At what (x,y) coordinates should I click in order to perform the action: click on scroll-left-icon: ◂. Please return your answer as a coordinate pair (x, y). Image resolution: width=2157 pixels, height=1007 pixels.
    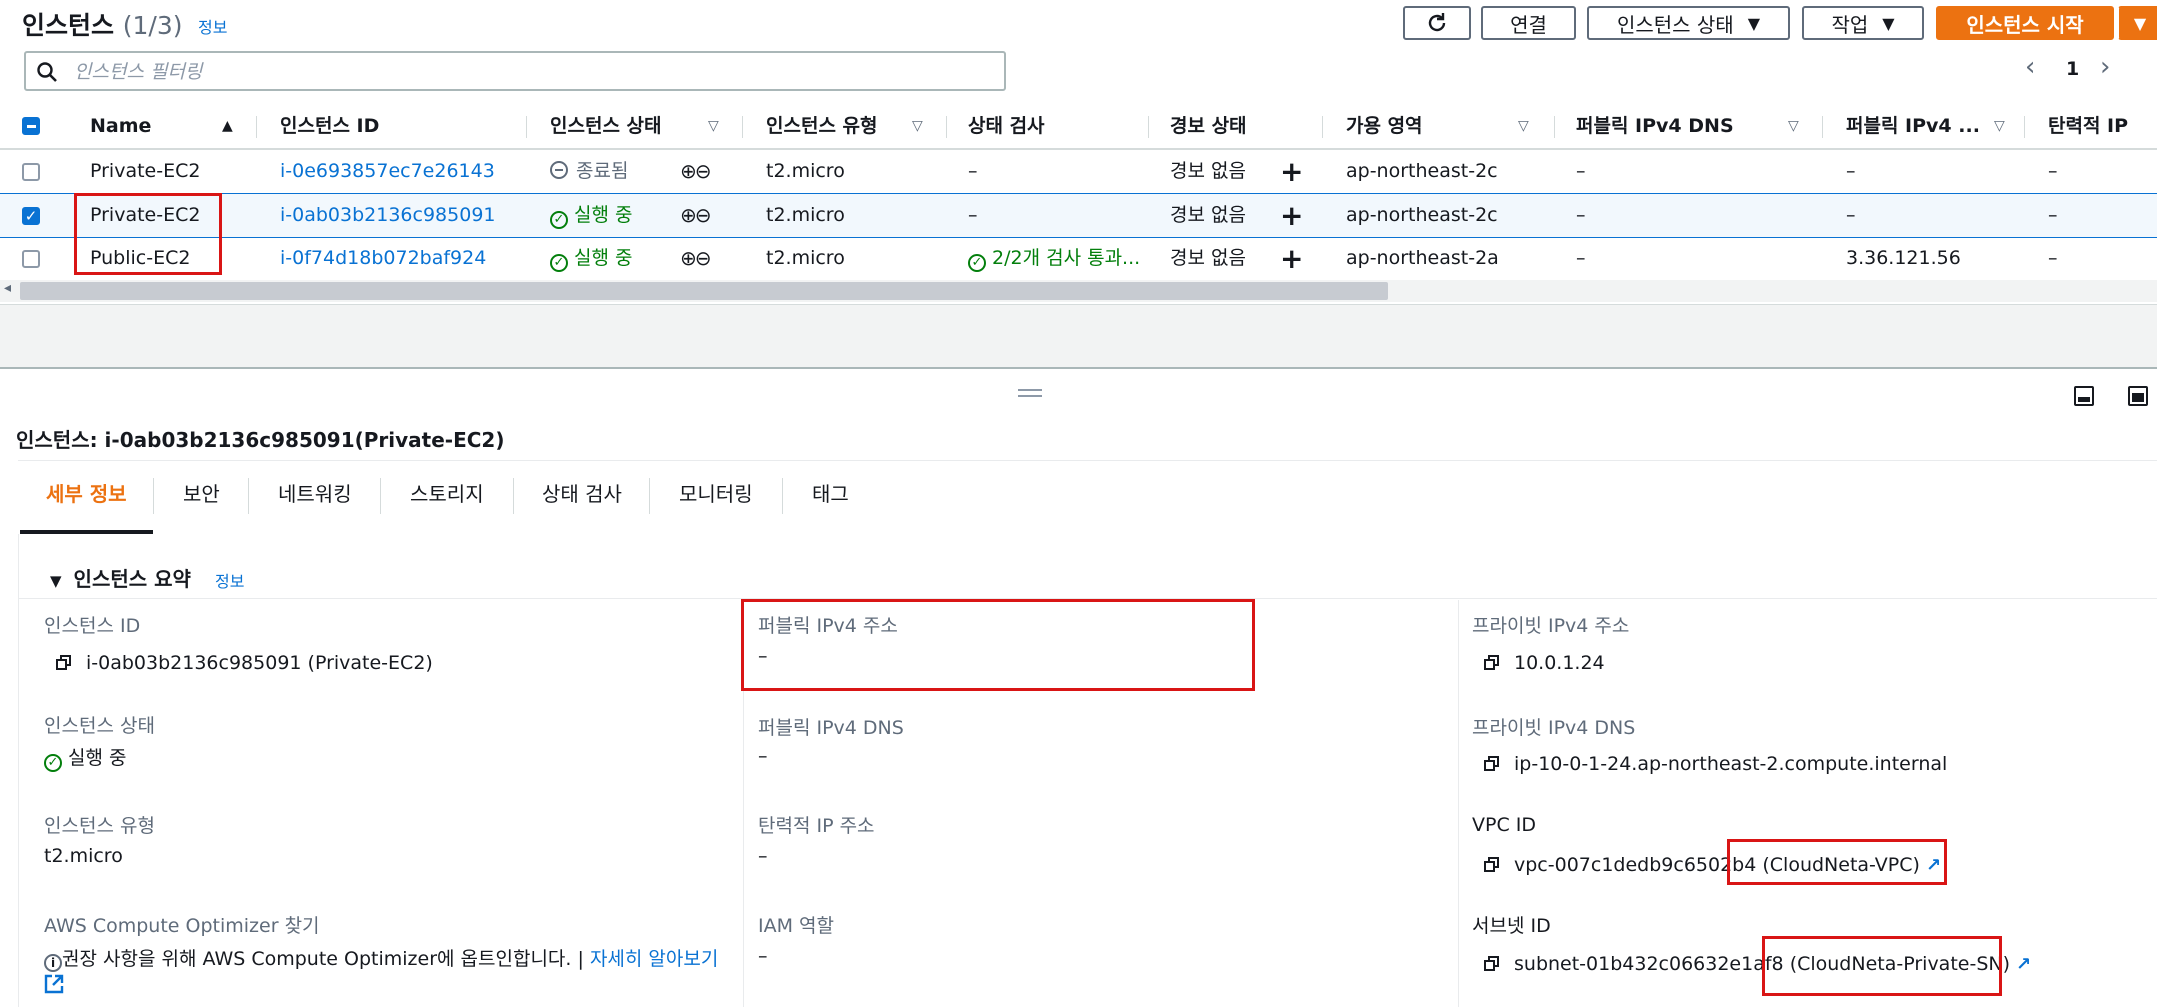
    Looking at the image, I should click on (7, 288).